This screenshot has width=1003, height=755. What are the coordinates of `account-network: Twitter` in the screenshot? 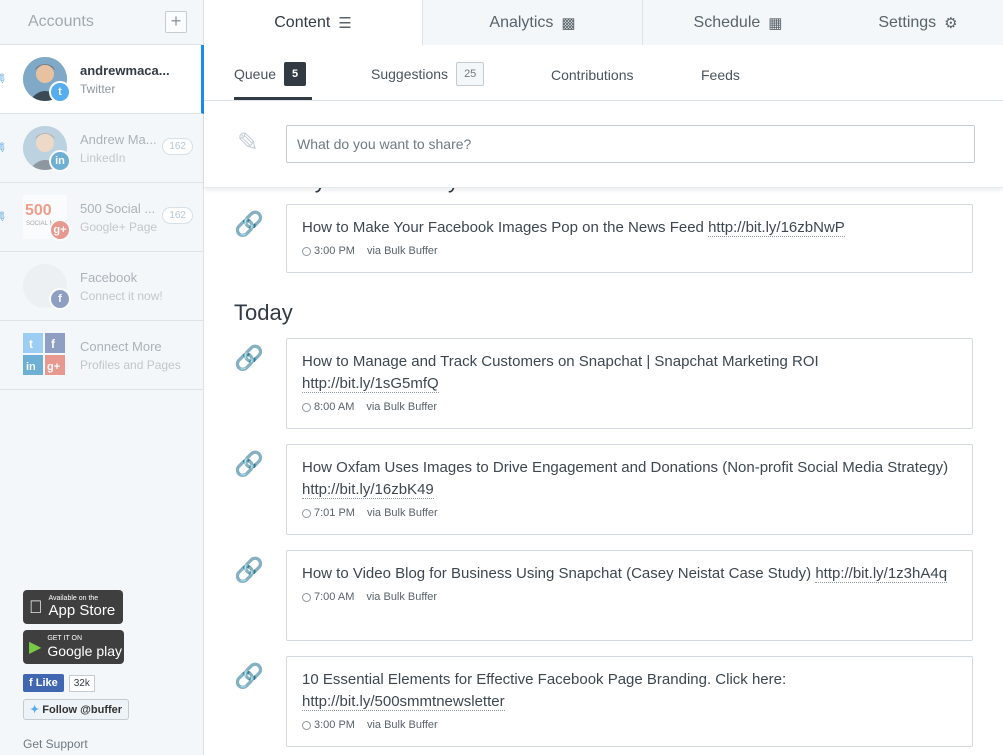 It's located at (98, 88).